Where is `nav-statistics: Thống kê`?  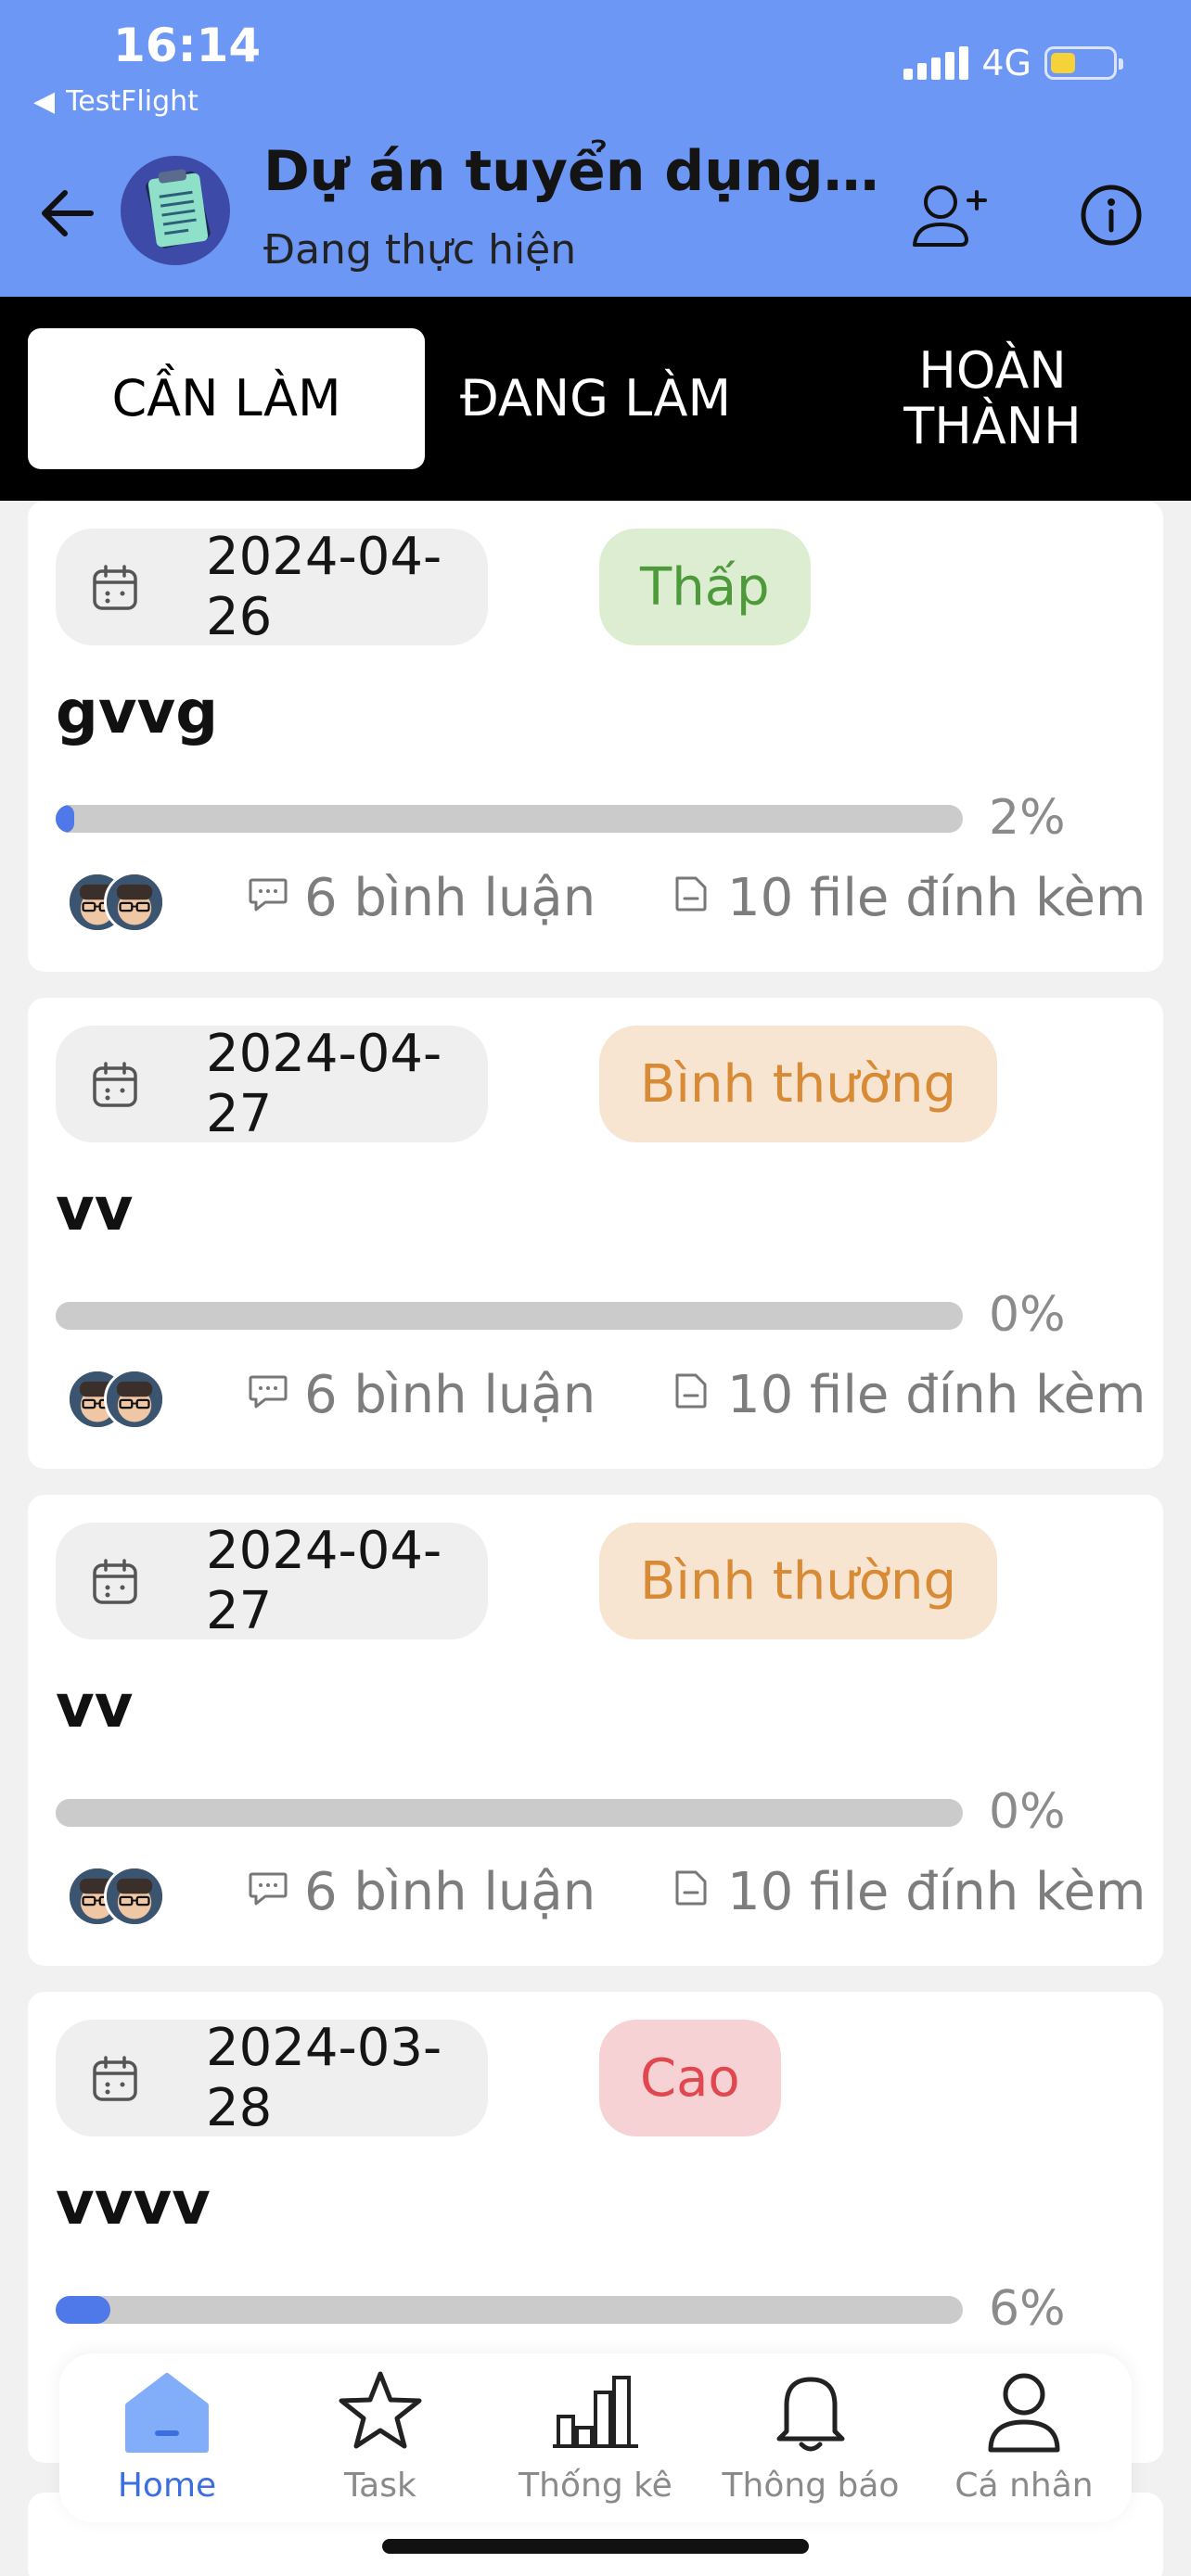 nav-statistics: Thống kê is located at coordinates (595, 2439).